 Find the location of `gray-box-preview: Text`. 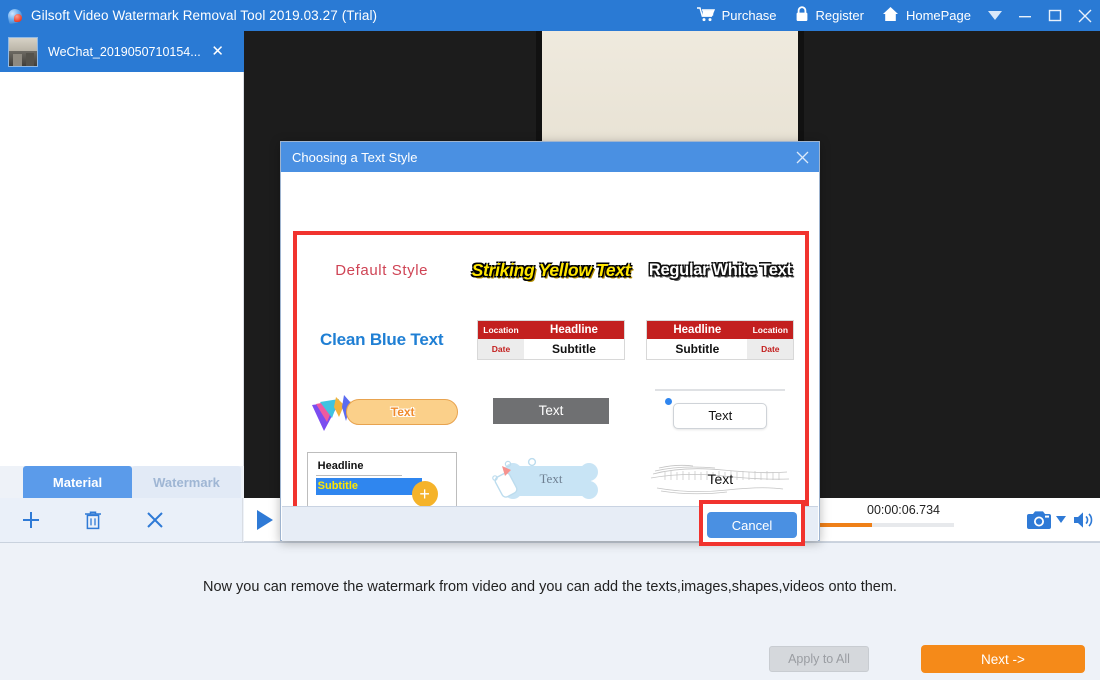

gray-box-preview: Text is located at coordinates (550, 410).